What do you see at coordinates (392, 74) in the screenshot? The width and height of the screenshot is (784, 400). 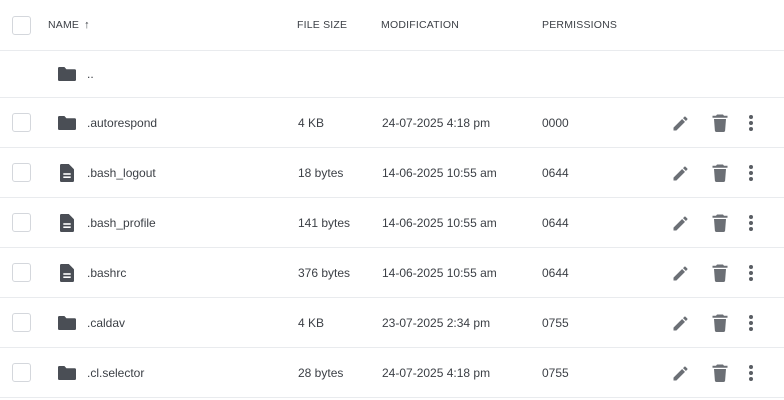 I see `parent-directory-row: ..` at bounding box center [392, 74].